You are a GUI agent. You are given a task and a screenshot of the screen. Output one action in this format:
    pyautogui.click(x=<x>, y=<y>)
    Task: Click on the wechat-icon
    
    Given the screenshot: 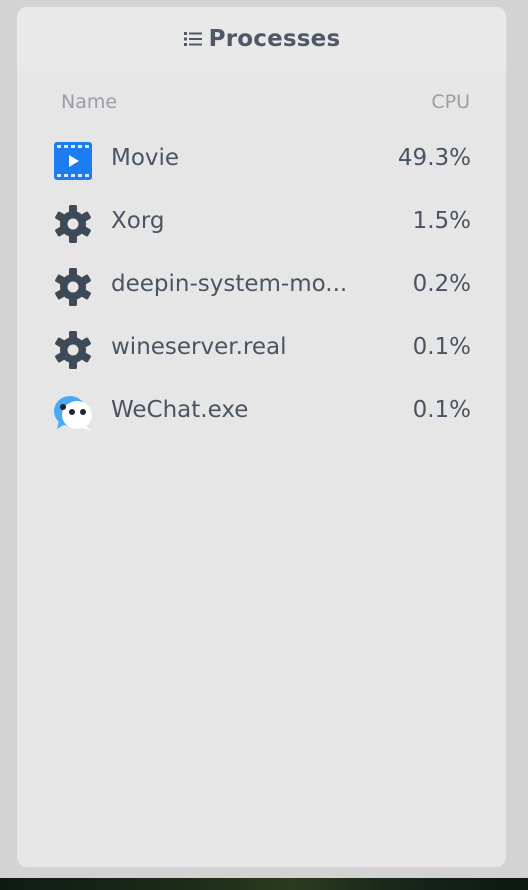 What is the action you would take?
    pyautogui.click(x=73, y=413)
    